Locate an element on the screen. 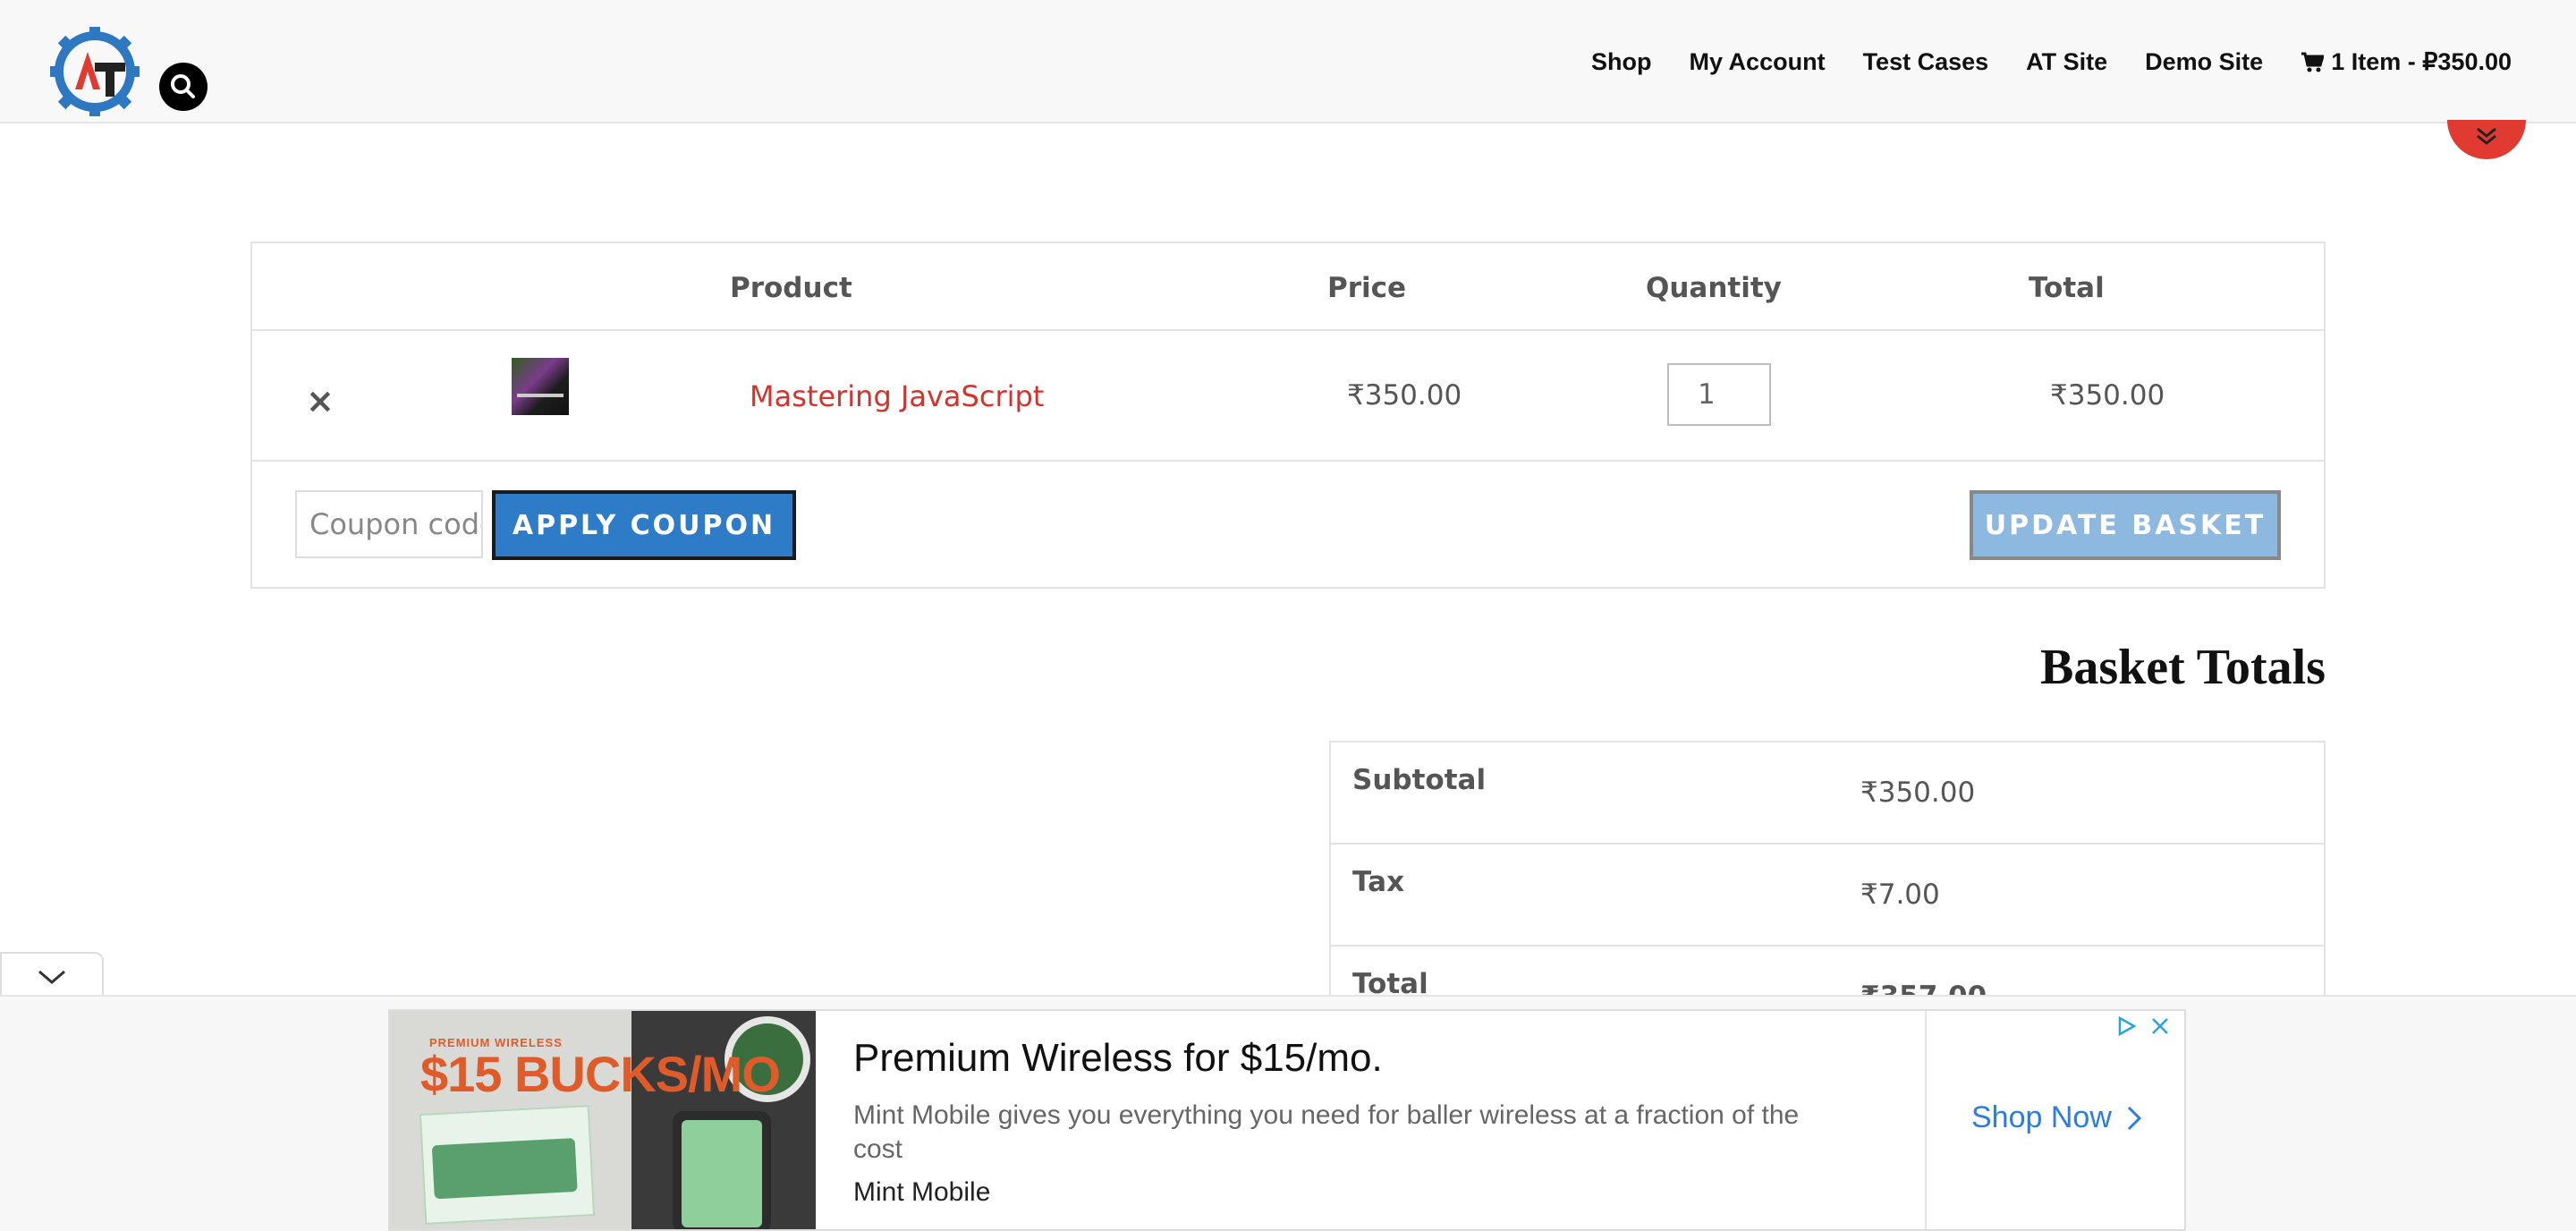 This screenshot has height=1231, width=2576. chevron-right-icon is located at coordinates (2134, 1118).